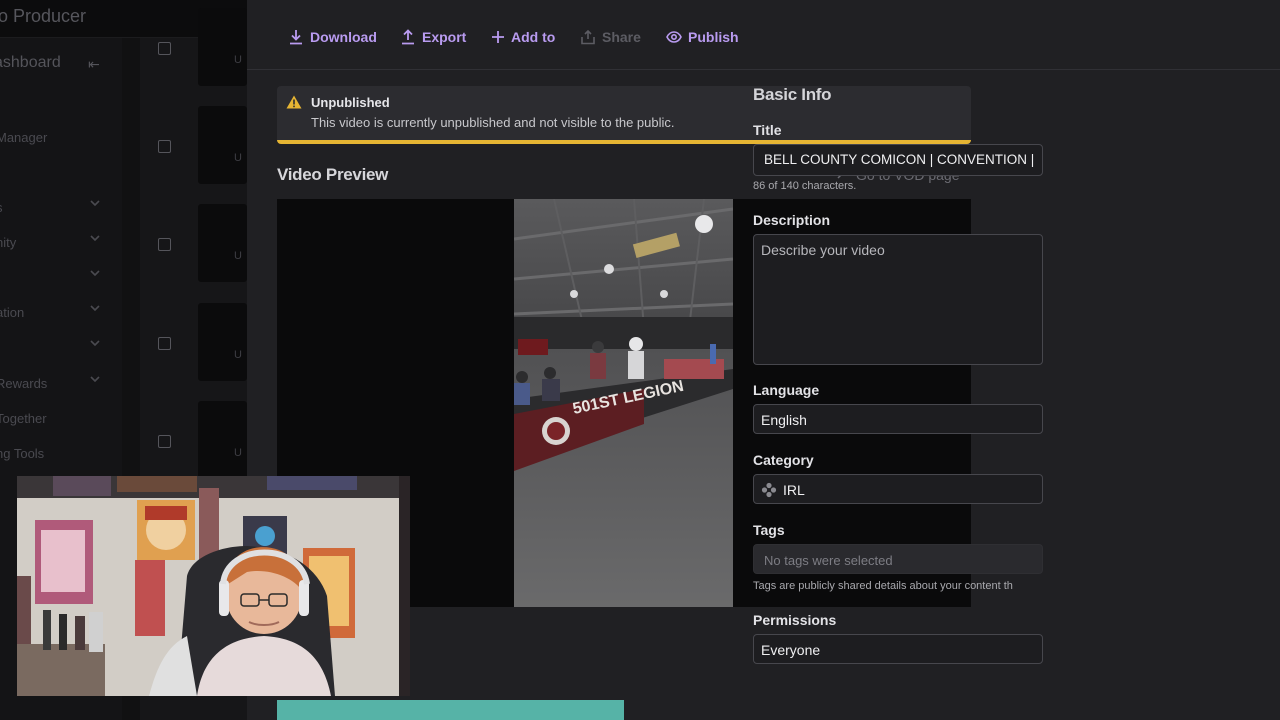  Describe the element at coordinates (794, 490) in the screenshot. I see `category-value: IRL` at that location.